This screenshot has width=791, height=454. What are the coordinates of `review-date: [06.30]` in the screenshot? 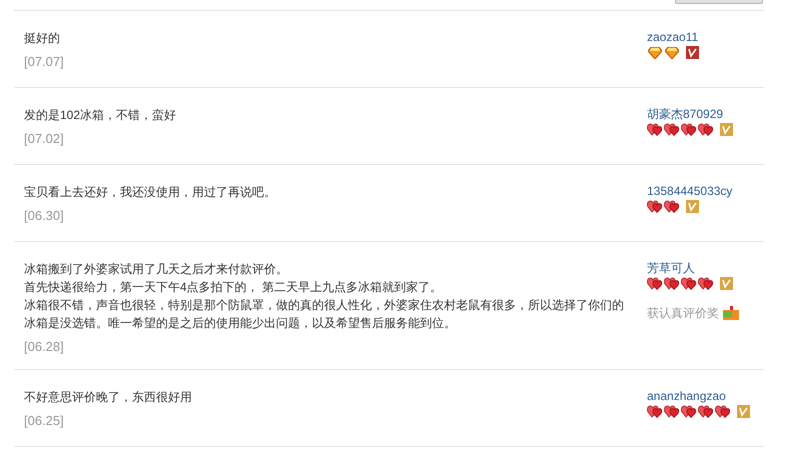 It's located at (44, 216).